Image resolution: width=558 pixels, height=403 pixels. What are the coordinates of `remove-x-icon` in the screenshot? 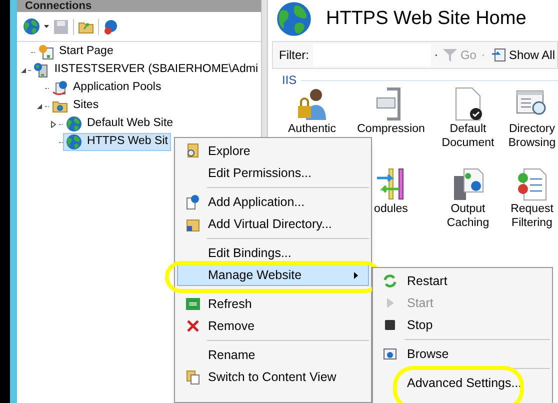 It's located at (193, 326).